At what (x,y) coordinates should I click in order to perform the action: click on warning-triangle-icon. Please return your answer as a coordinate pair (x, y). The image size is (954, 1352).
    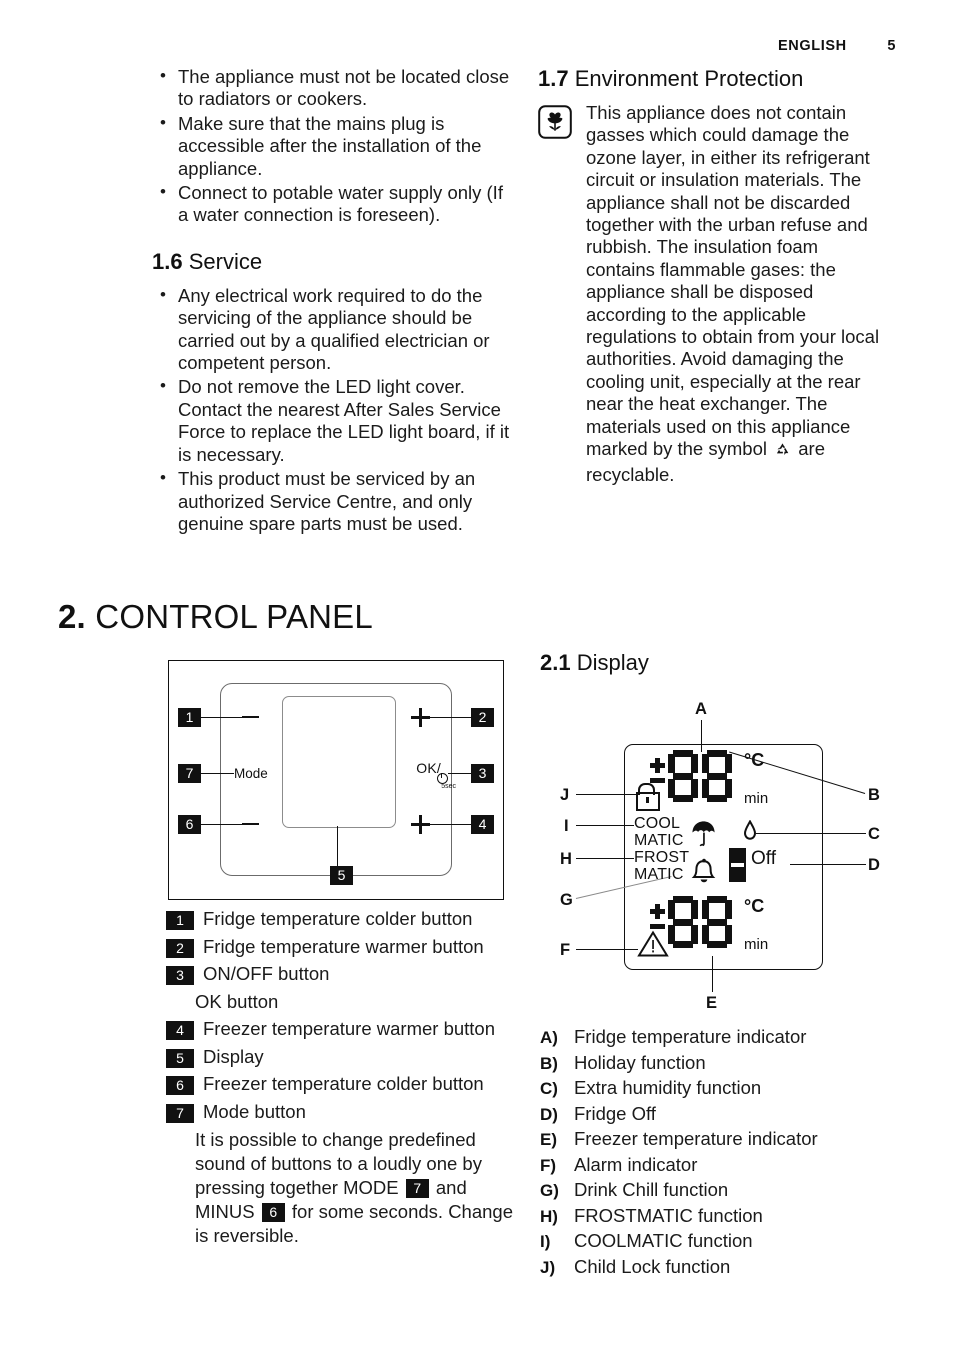
    Looking at the image, I should click on (653, 946).